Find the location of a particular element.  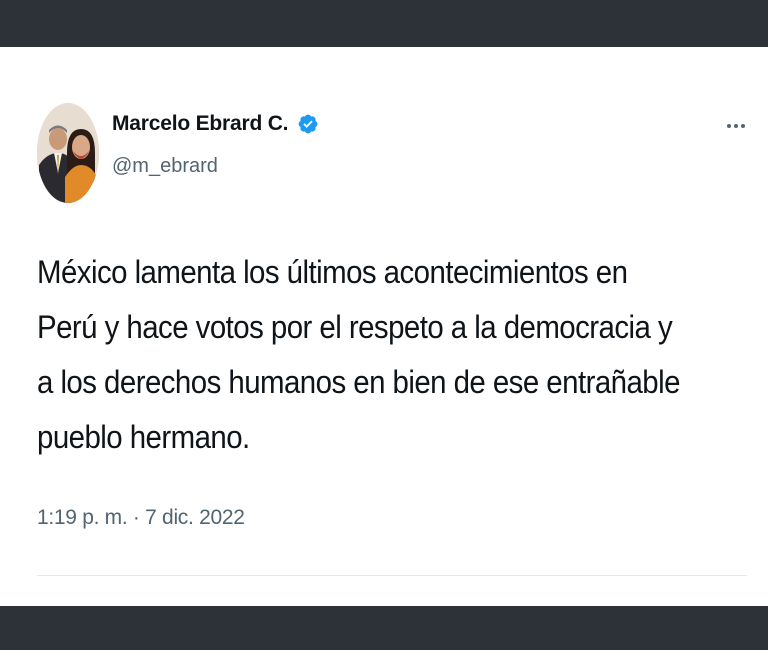

more-options-button is located at coordinates (736, 126).